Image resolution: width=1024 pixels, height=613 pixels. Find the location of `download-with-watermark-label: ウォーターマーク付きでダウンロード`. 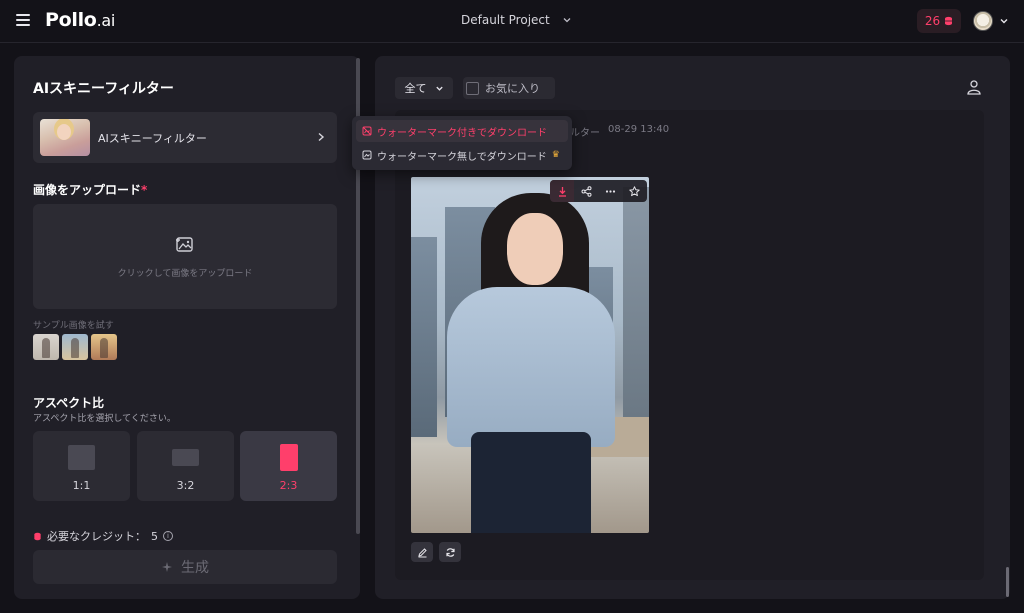

download-with-watermark-label: ウォーターマーク付きでダウンロード is located at coordinates (462, 133).